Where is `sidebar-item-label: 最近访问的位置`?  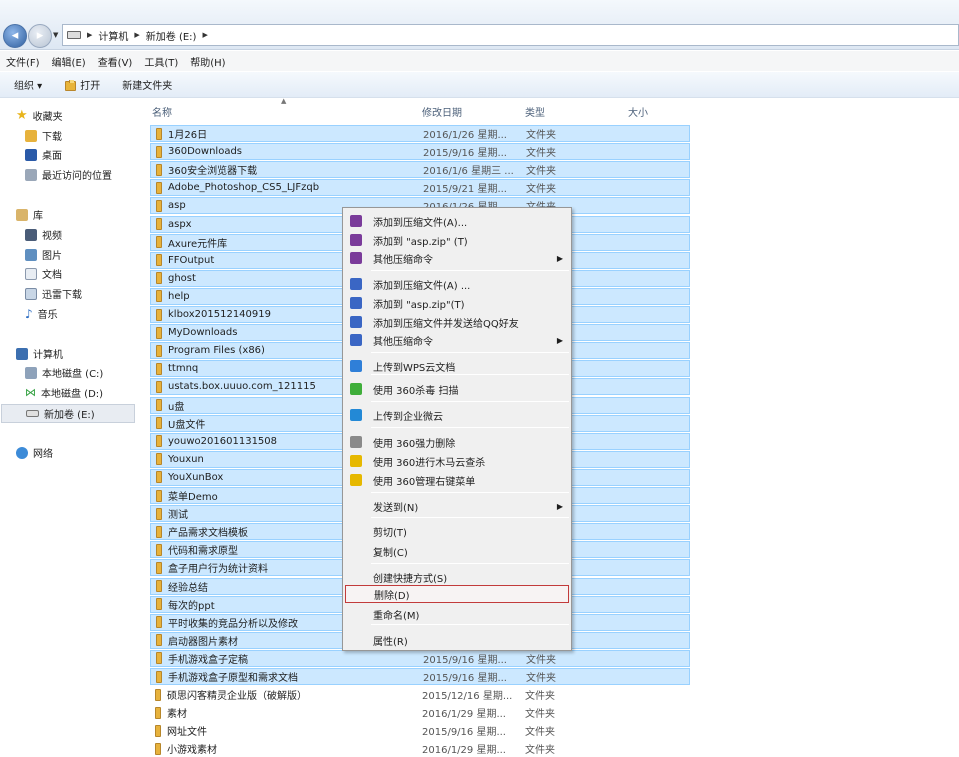
sidebar-item-label: 最近访问的位置 is located at coordinates (77, 176).